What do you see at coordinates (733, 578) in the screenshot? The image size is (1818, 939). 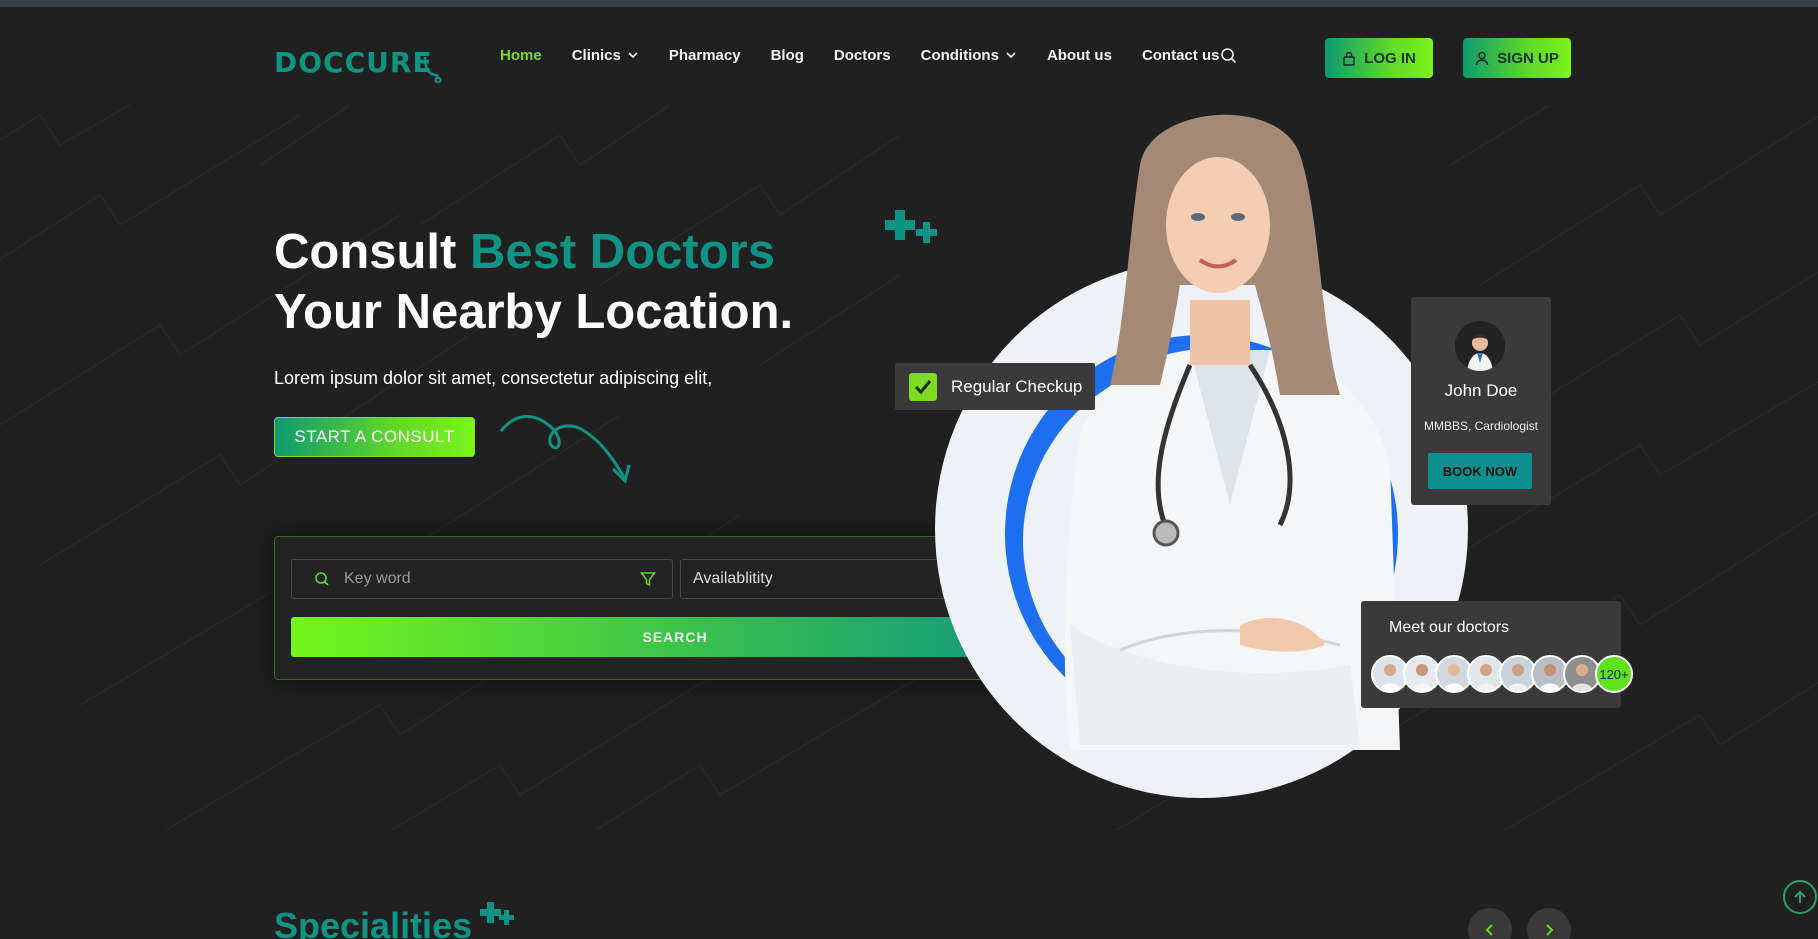 I see `availability-value: Availablitity` at bounding box center [733, 578].